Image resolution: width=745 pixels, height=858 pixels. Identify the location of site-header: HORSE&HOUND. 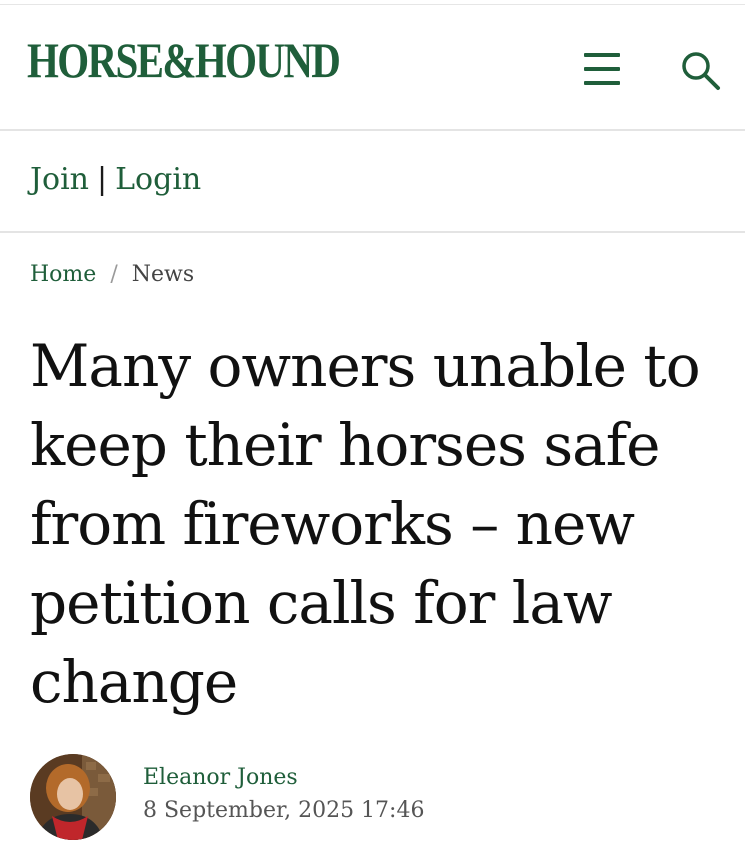
(372, 67).